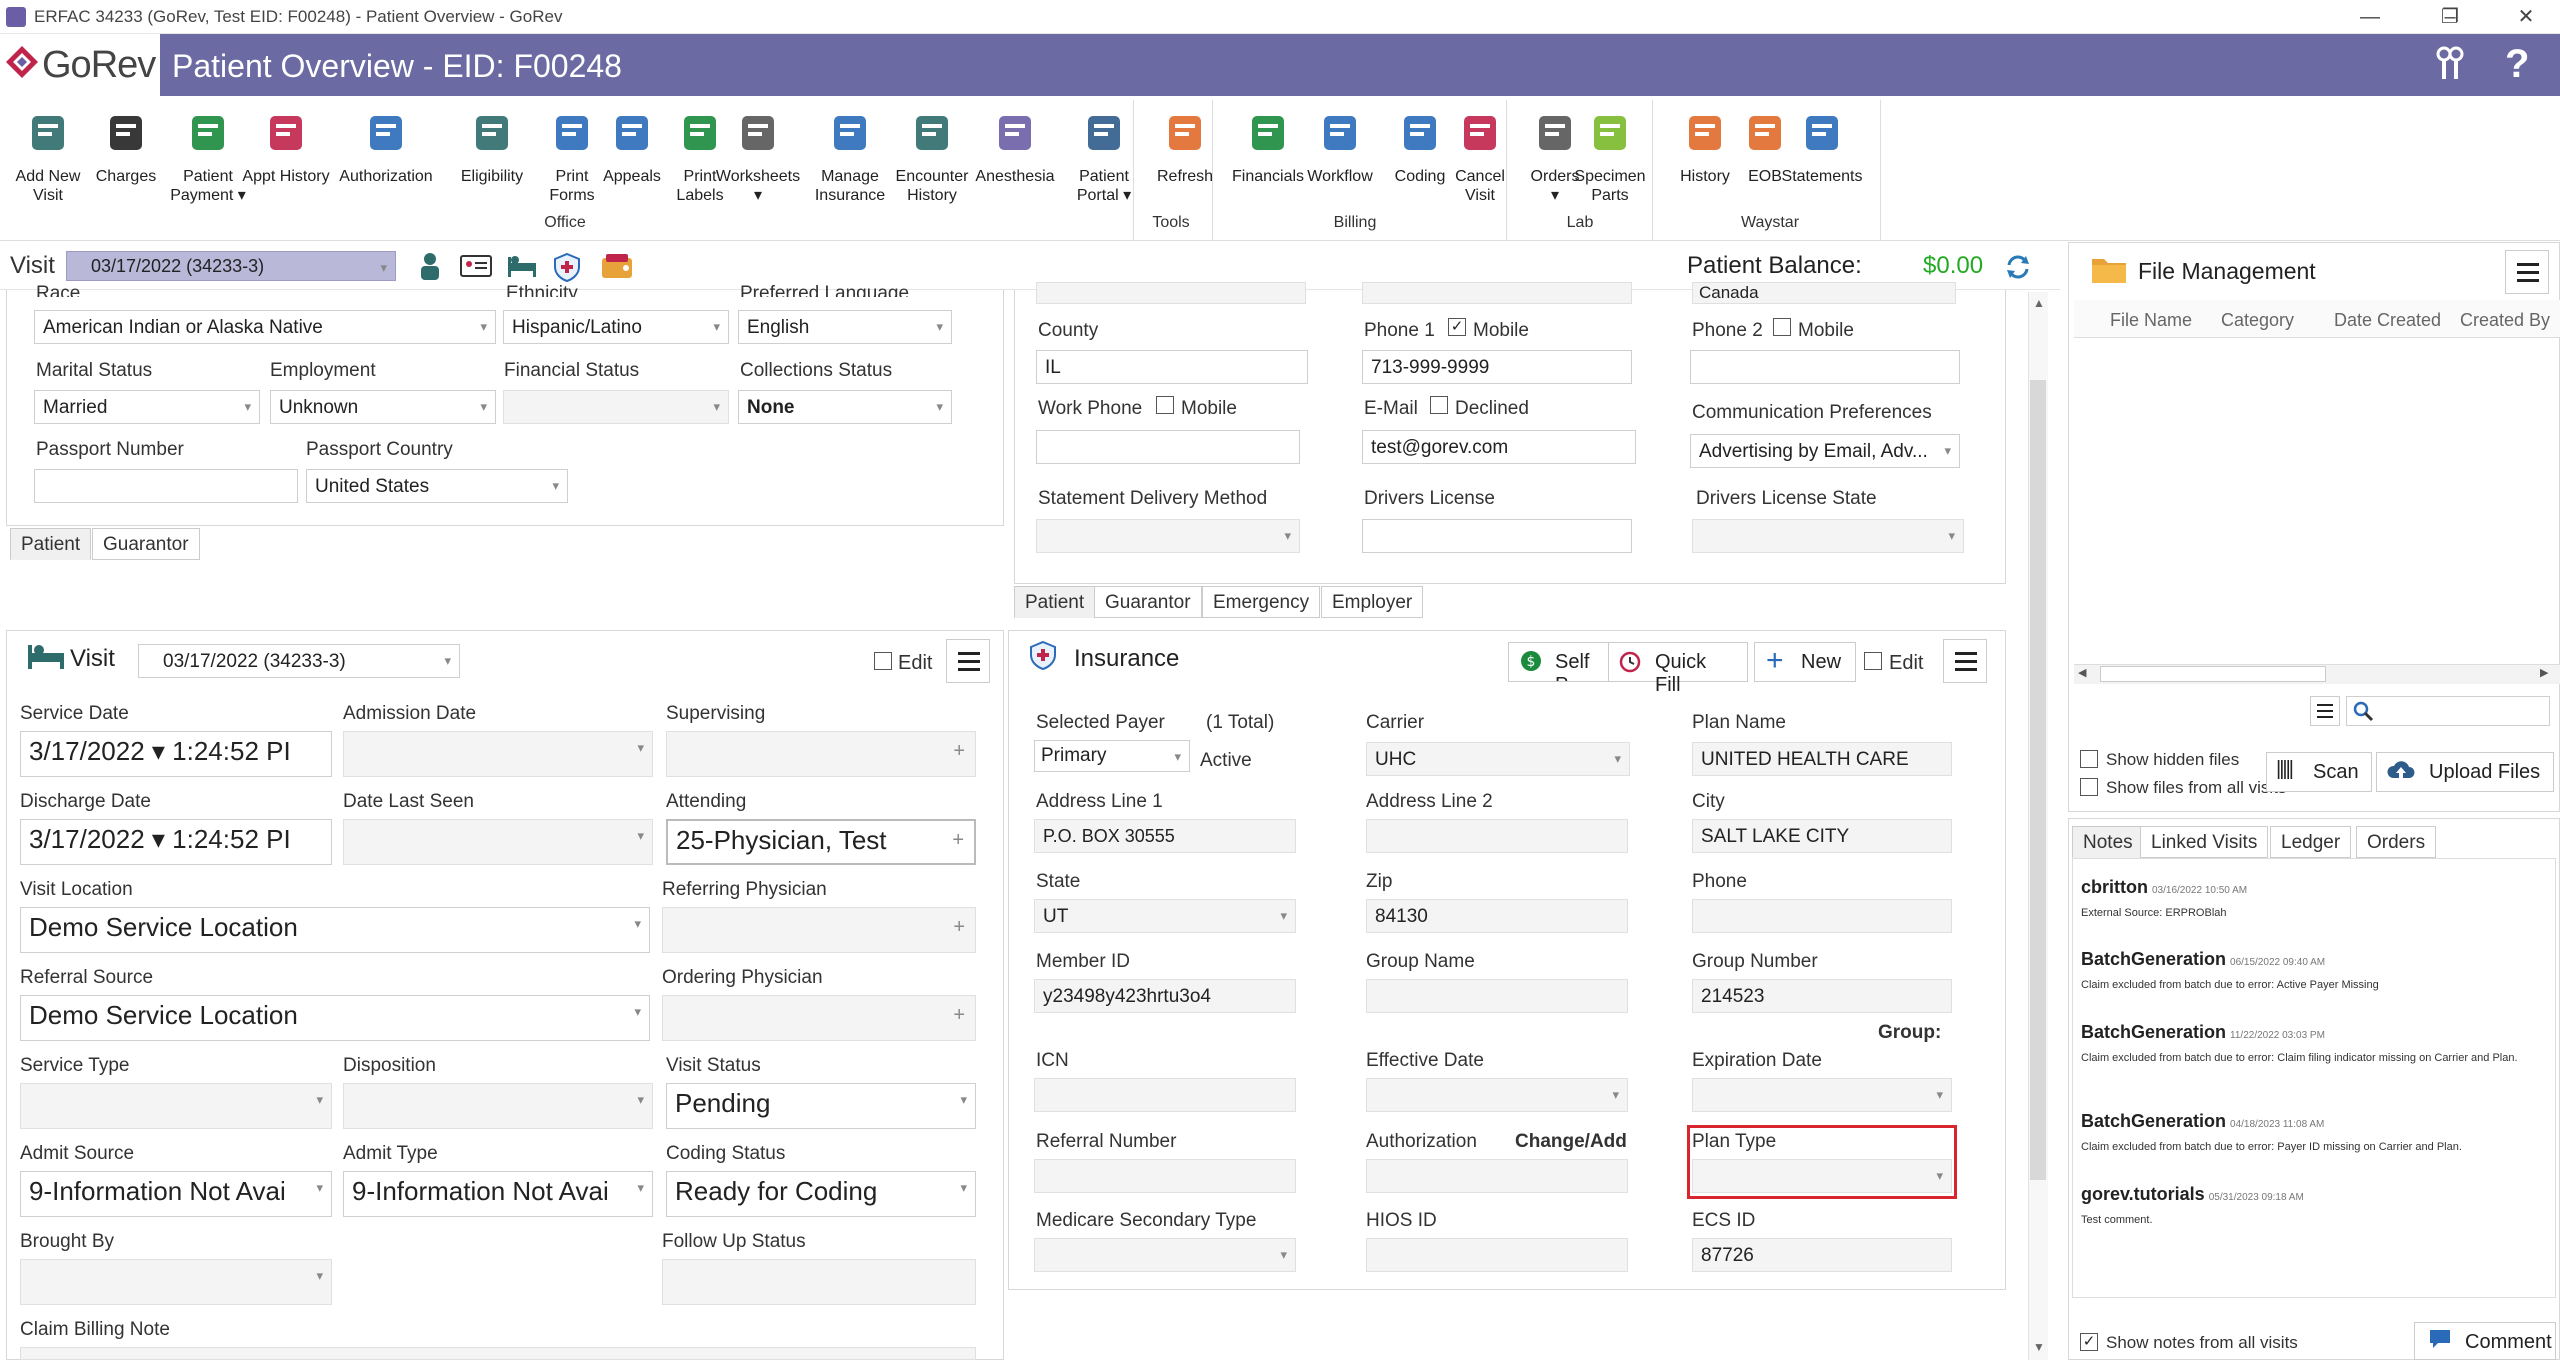 The image size is (2560, 1360). What do you see at coordinates (1261, 602) in the screenshot?
I see `tab-contact-emergency: Emergency` at bounding box center [1261, 602].